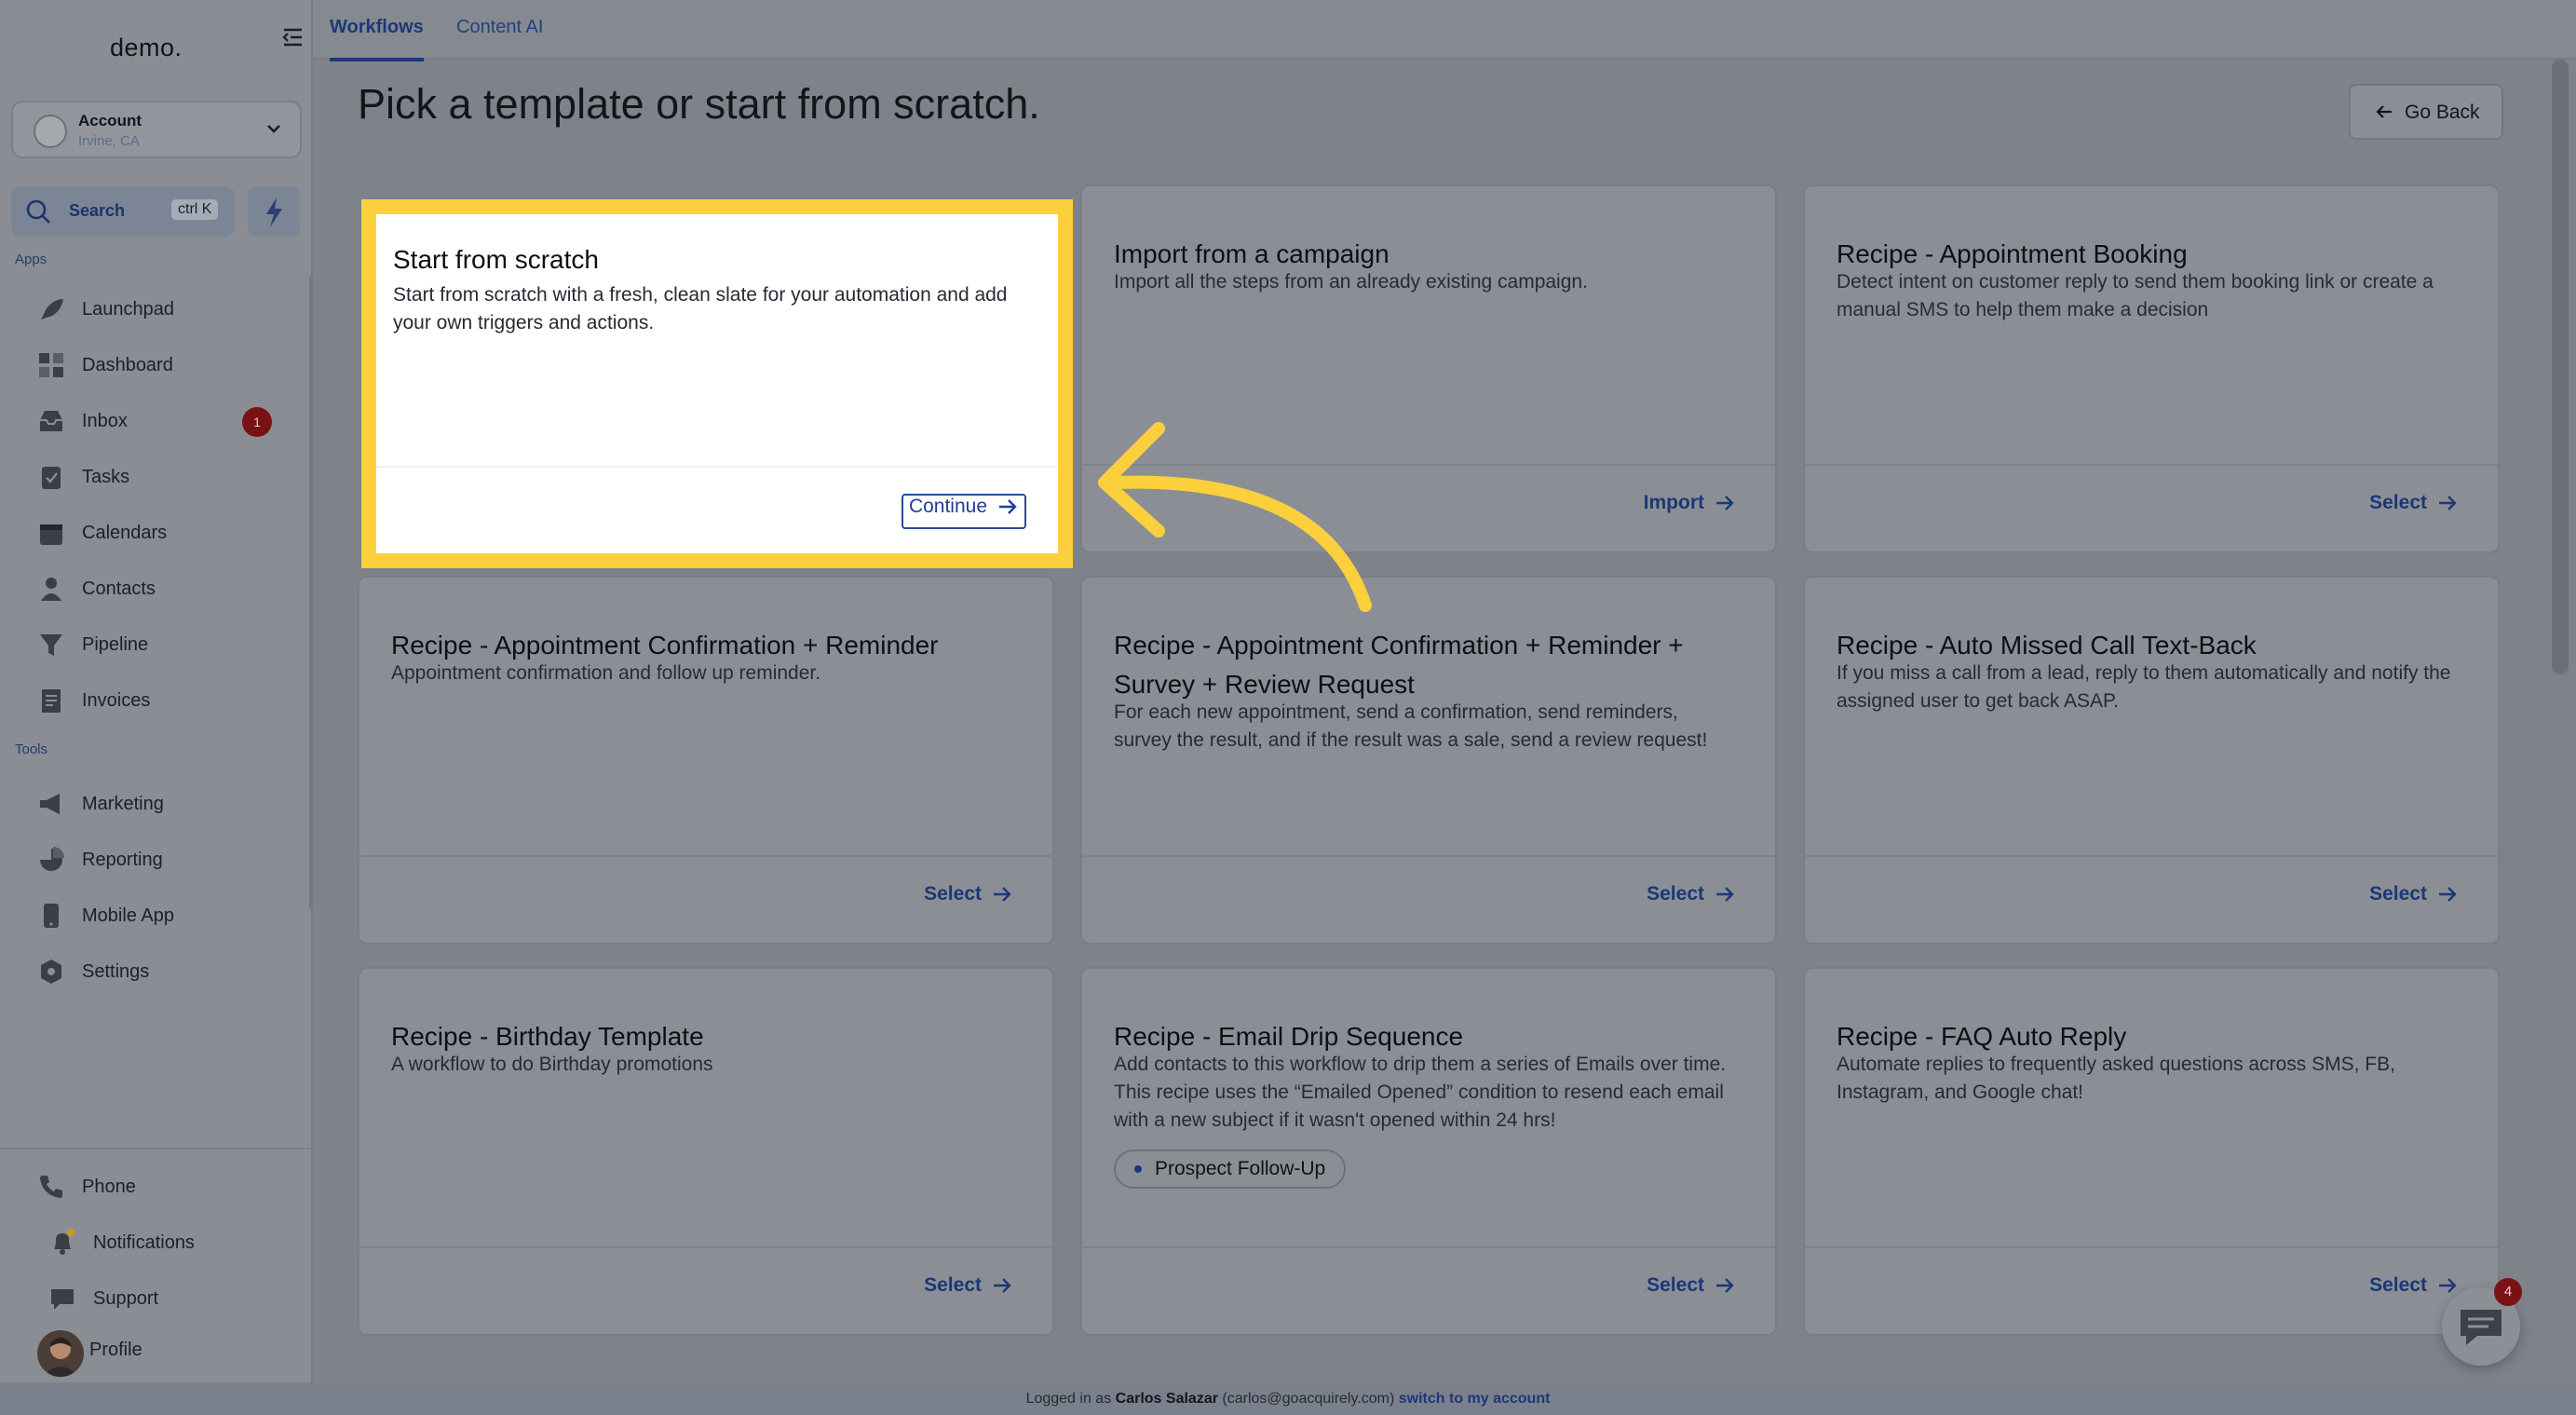 This screenshot has height=1415, width=2576. What do you see at coordinates (1475, 1399) in the screenshot?
I see `switch-account-link: switch to my account` at bounding box center [1475, 1399].